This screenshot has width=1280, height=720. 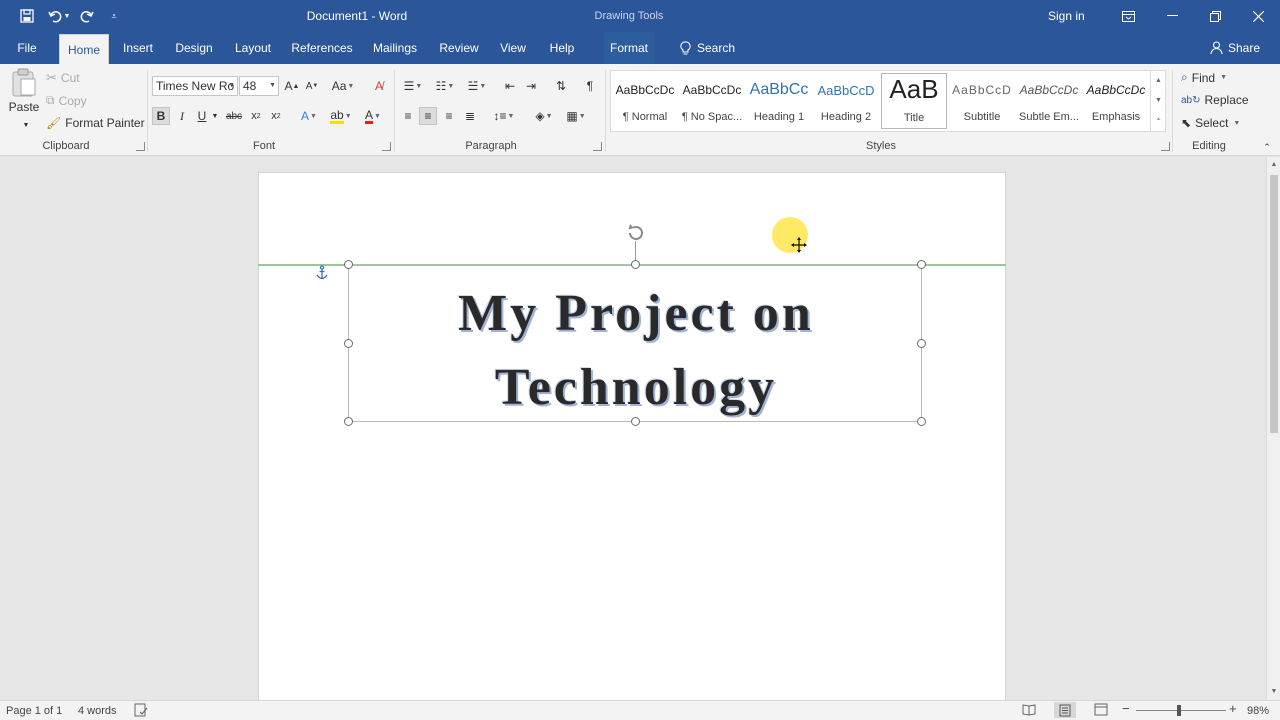 What do you see at coordinates (84, 49) in the screenshot?
I see `tab-home: Home` at bounding box center [84, 49].